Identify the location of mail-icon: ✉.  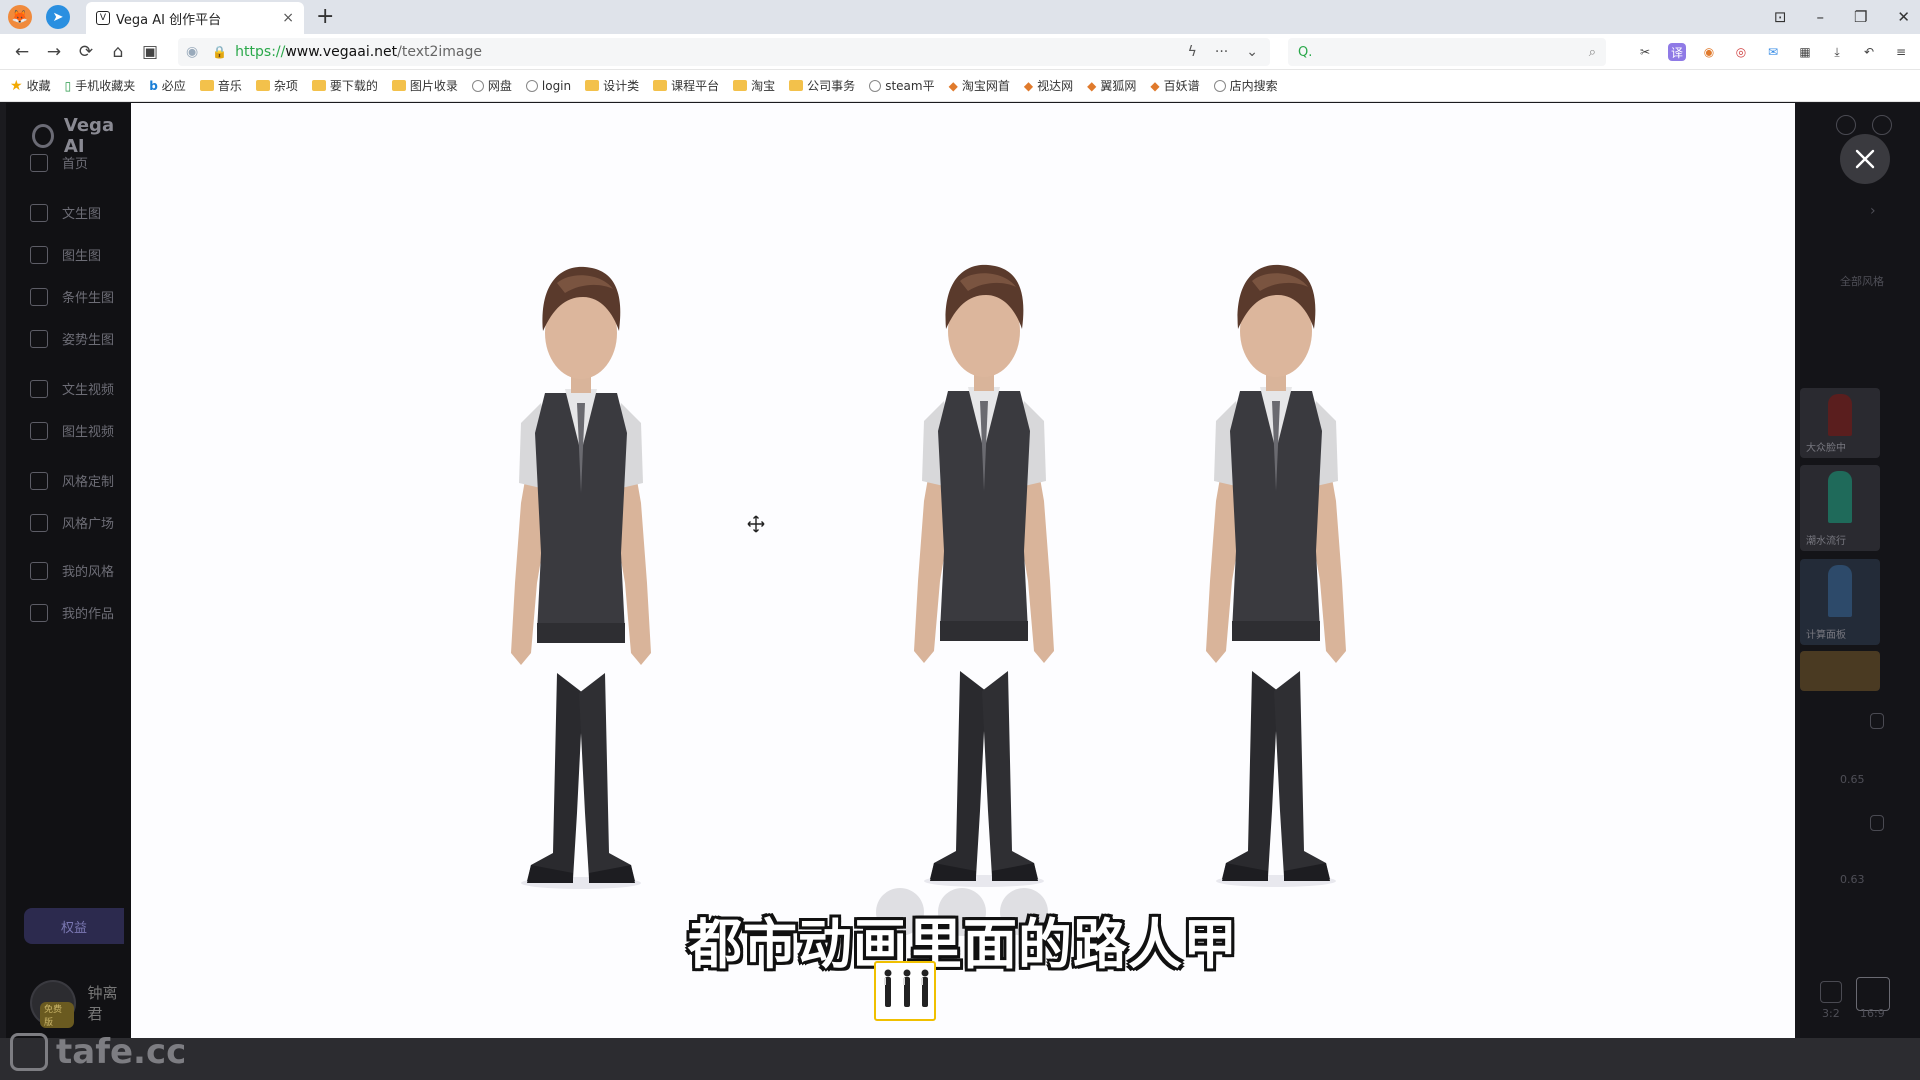
(1773, 52).